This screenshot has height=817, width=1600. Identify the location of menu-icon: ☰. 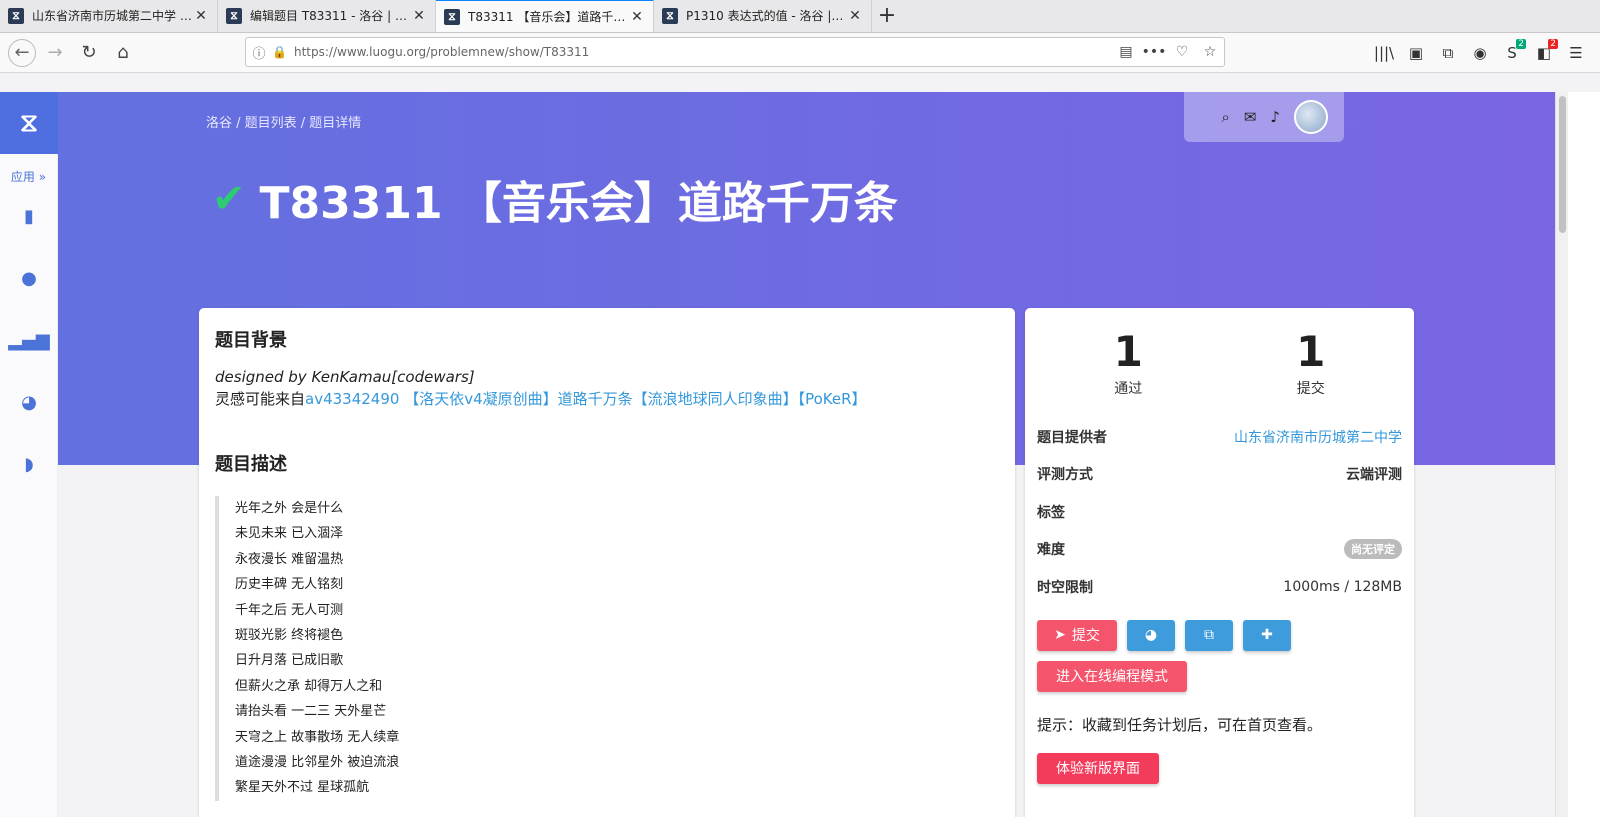
(1576, 53).